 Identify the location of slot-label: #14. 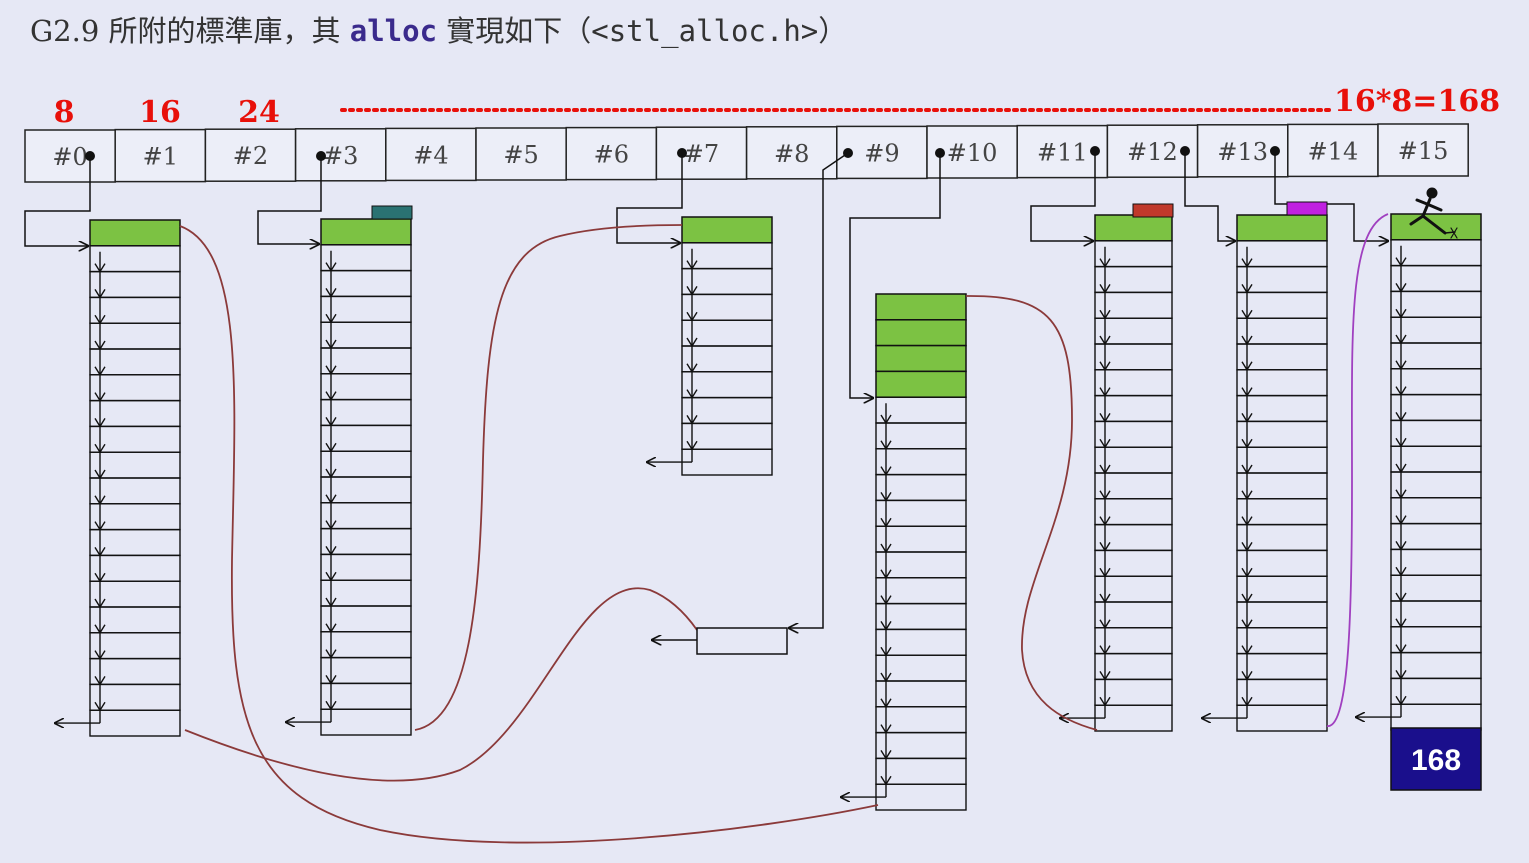
(1333, 151).